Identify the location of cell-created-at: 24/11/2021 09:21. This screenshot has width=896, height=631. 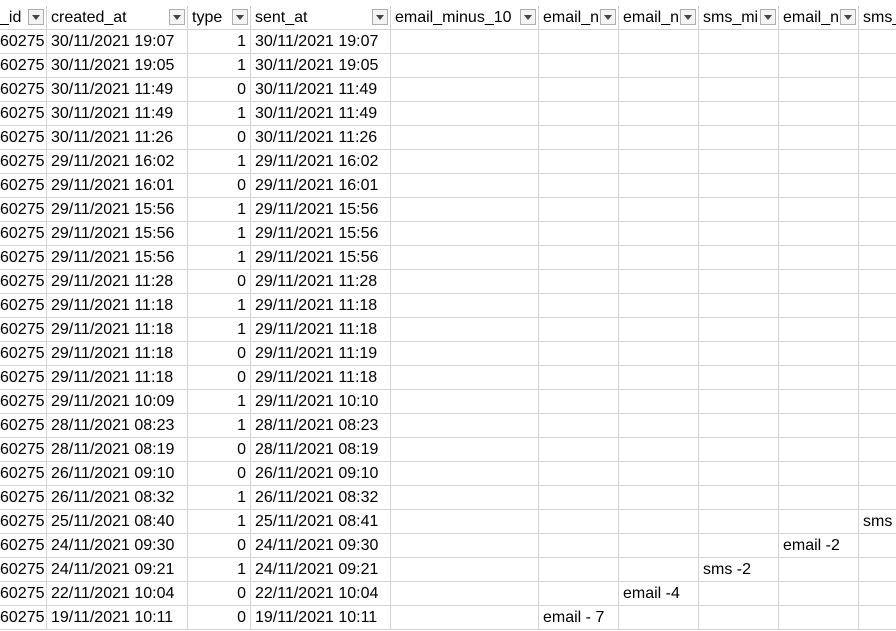
(117, 570).